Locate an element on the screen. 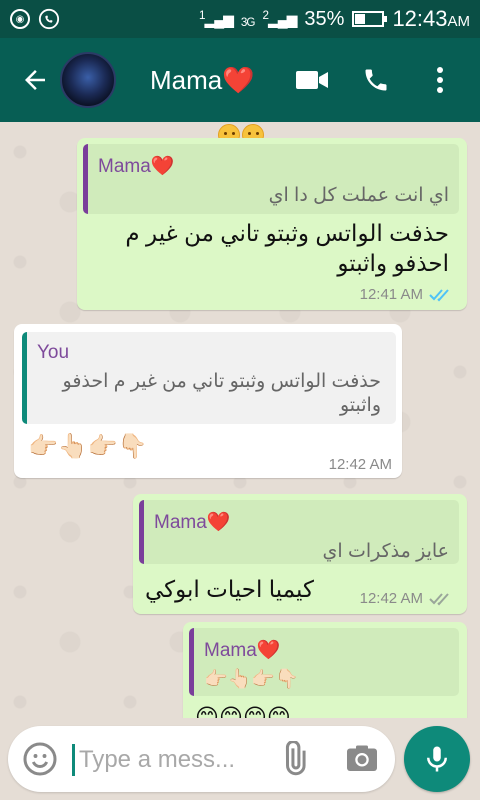  message-meta: 12:41 AM is located at coordinates (406, 294).